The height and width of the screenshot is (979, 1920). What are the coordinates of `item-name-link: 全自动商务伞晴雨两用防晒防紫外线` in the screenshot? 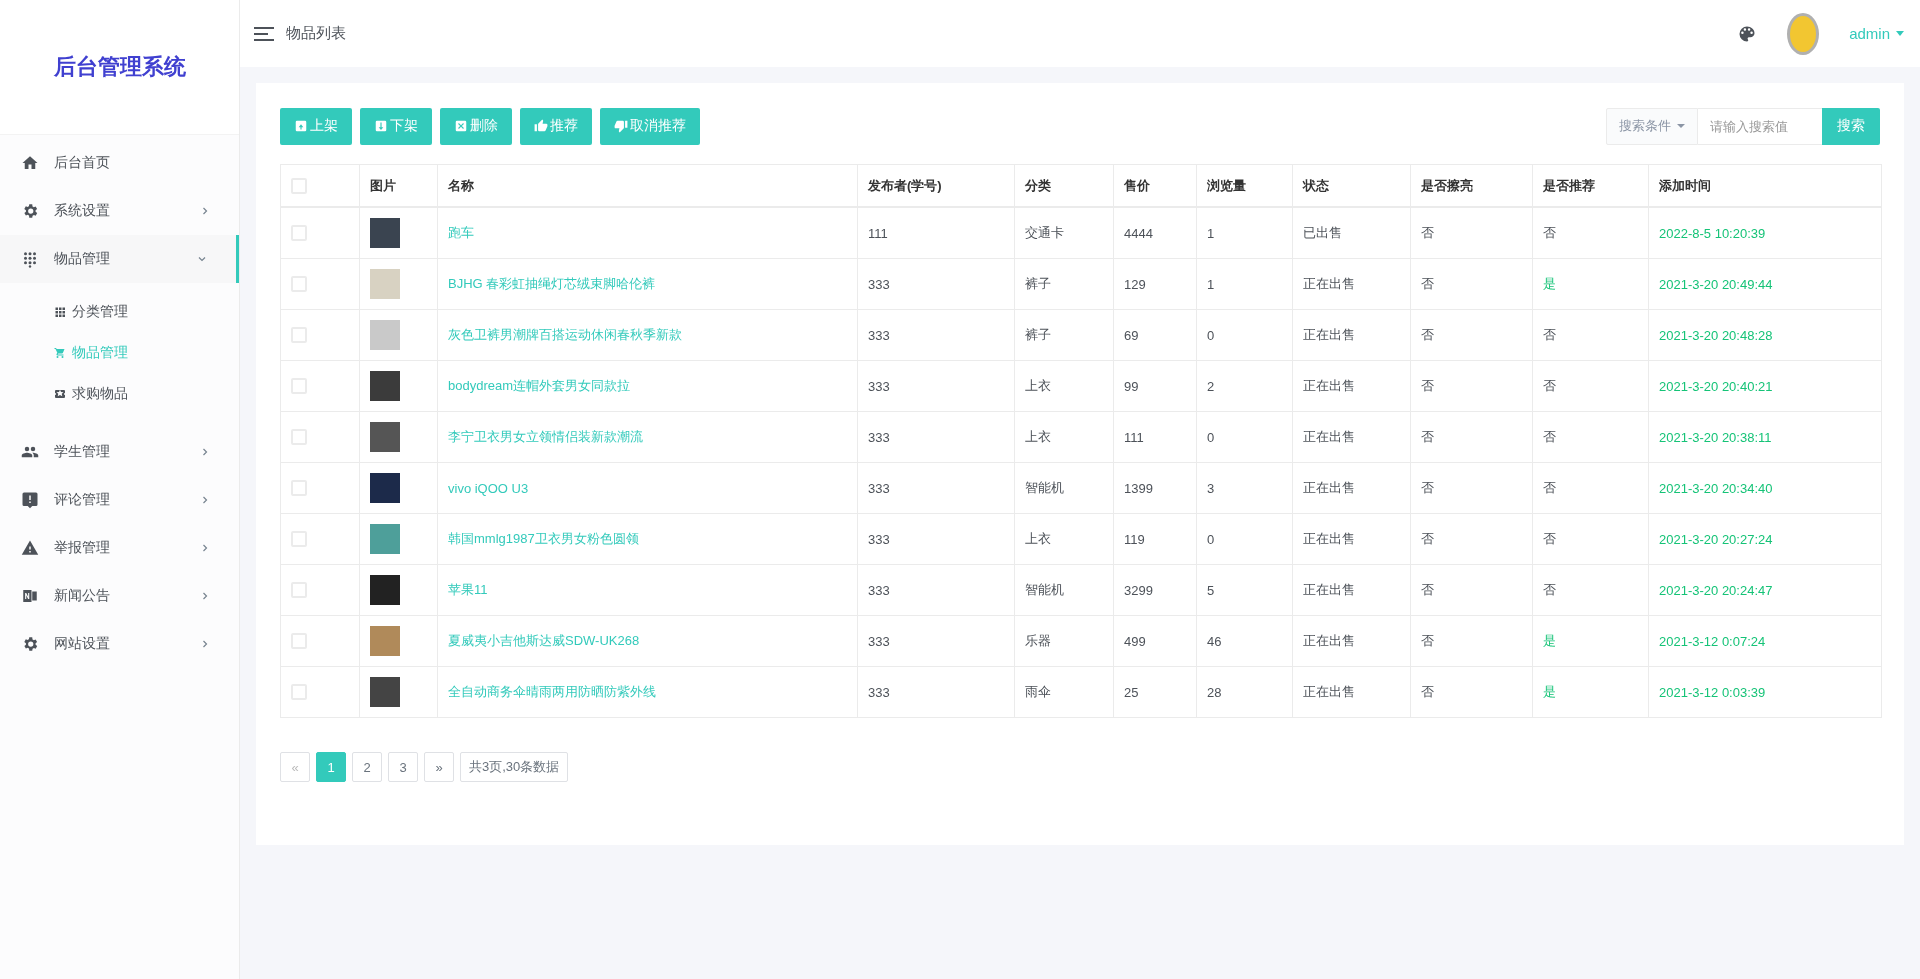 It's located at (552, 691).